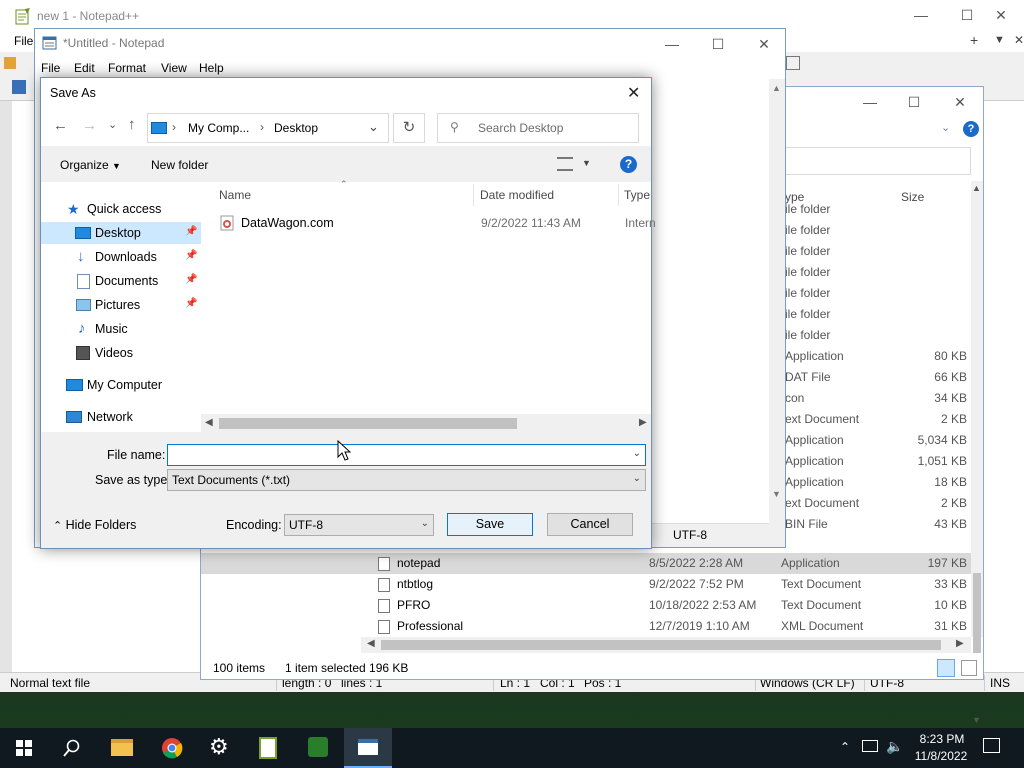  Describe the element at coordinates (637, 453) in the screenshot. I see `file-name-dropdown-icon: ⌄` at that location.